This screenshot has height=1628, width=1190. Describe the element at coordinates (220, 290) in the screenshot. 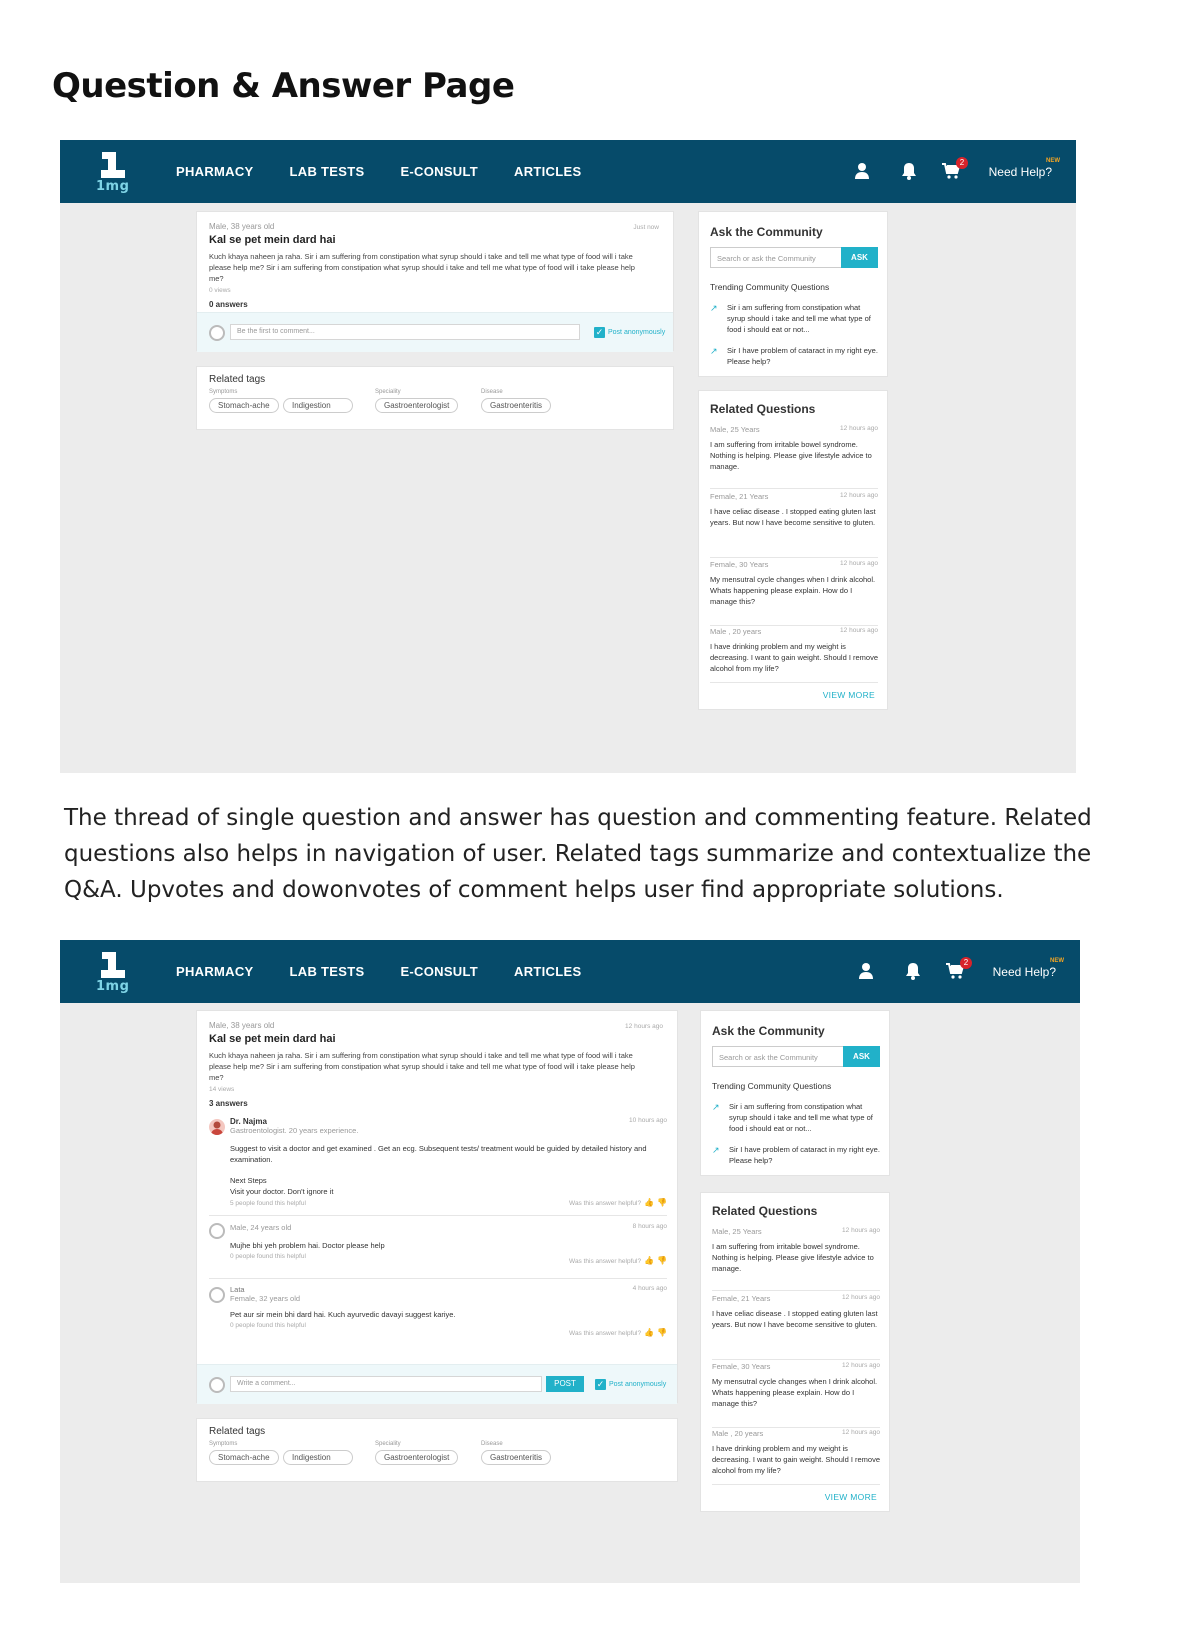

I see `question-views: 0 views` at that location.